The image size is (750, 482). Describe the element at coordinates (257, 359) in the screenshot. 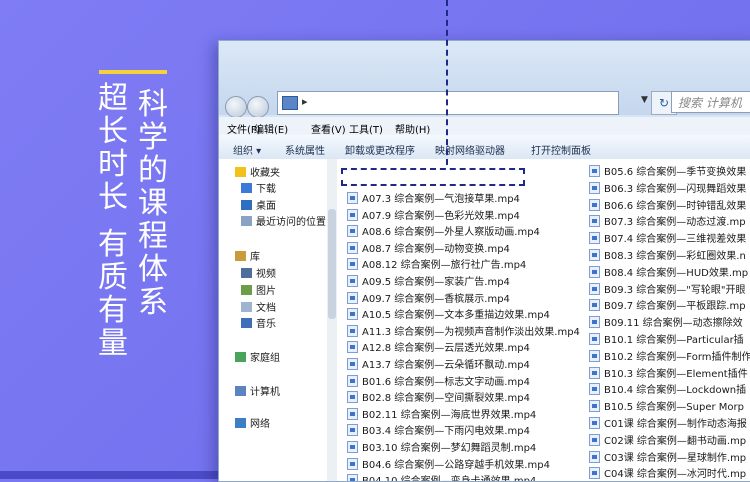

I see `sidebar-item-9: 家庭组` at that location.